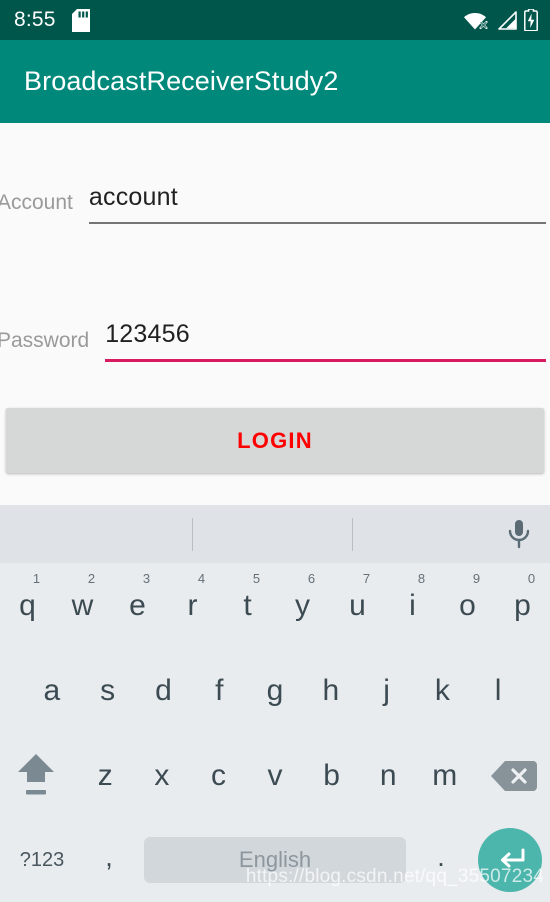 Image resolution: width=550 pixels, height=902 pixels. I want to click on key-r: 4 r, so click(192, 605).